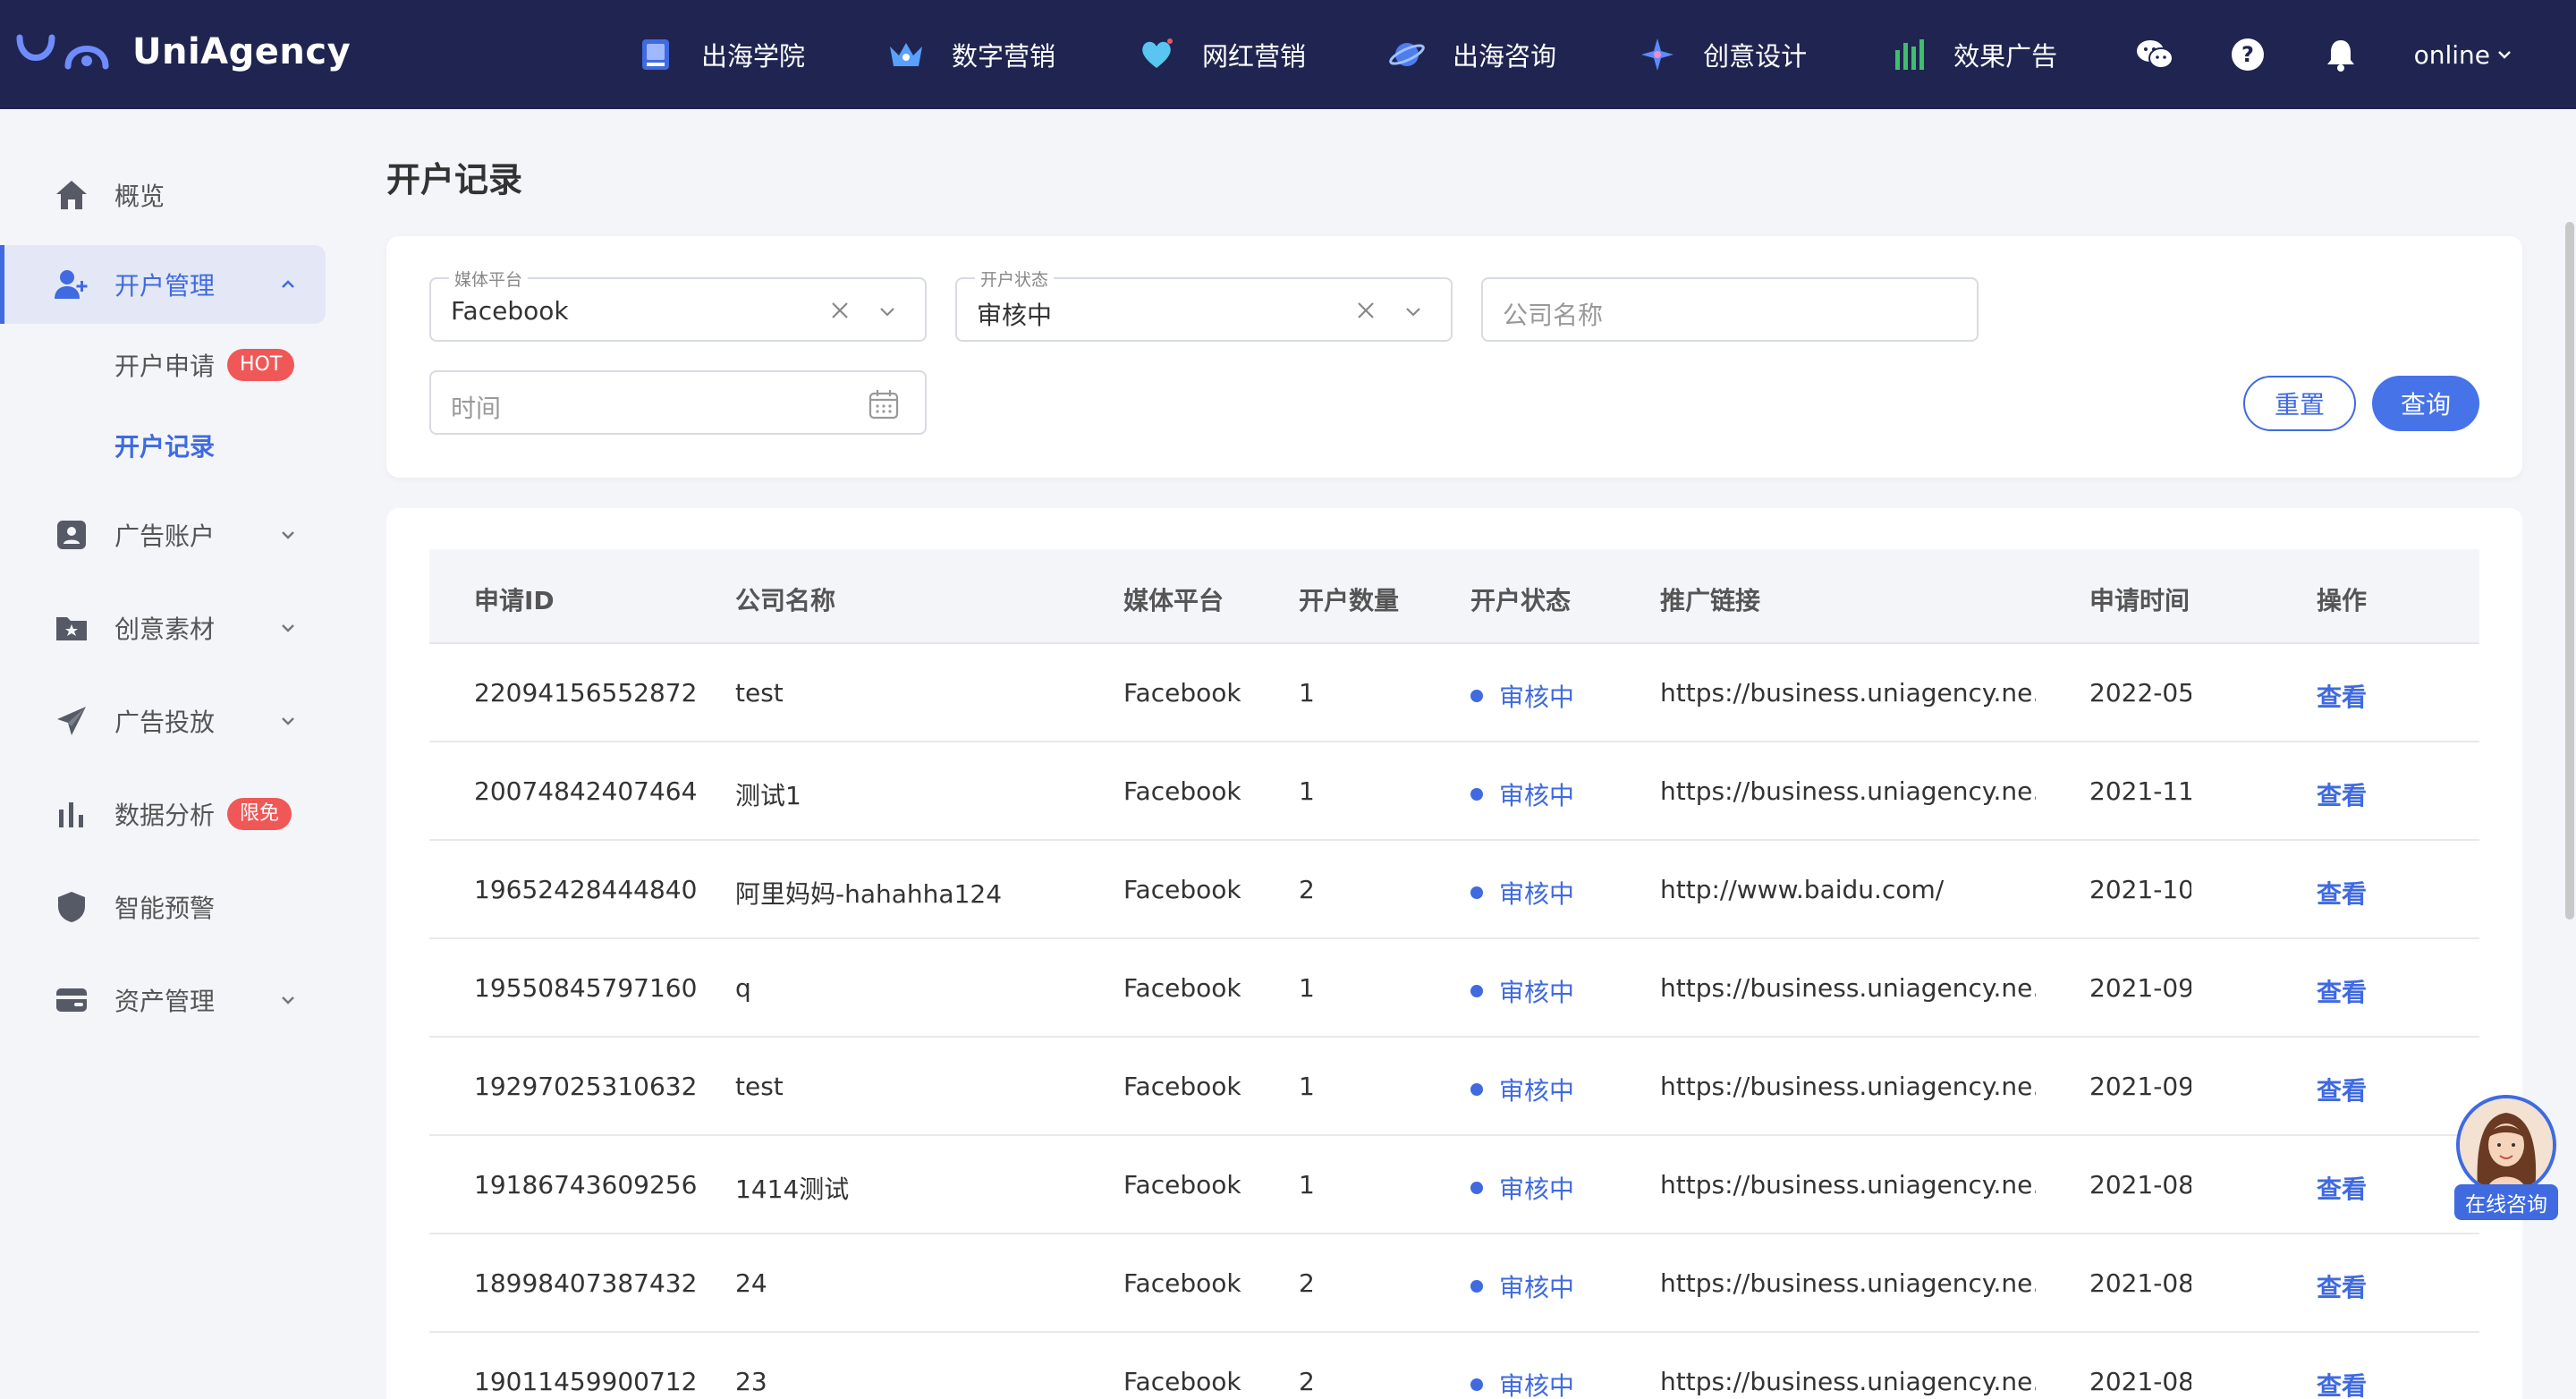 Image resolution: width=2576 pixels, height=1399 pixels. Describe the element at coordinates (163, 284) in the screenshot. I see `sidebar-item-account-opening: 开户管理` at that location.